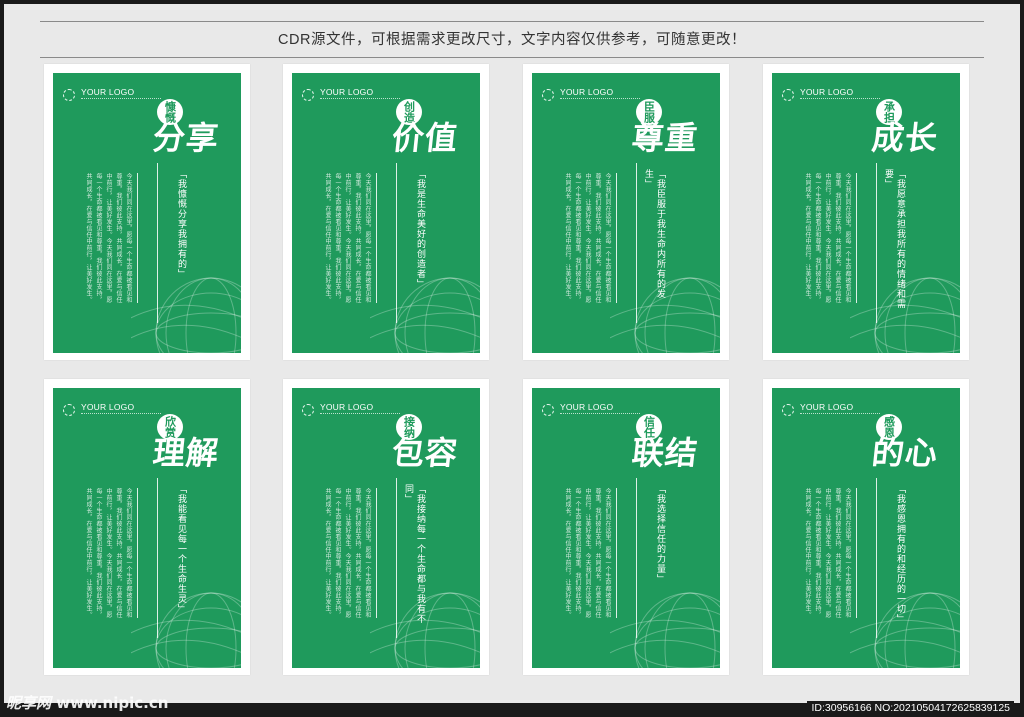 This screenshot has width=1024, height=717. Describe the element at coordinates (425, 138) in the screenshot. I see `poster-title: 价值` at that location.